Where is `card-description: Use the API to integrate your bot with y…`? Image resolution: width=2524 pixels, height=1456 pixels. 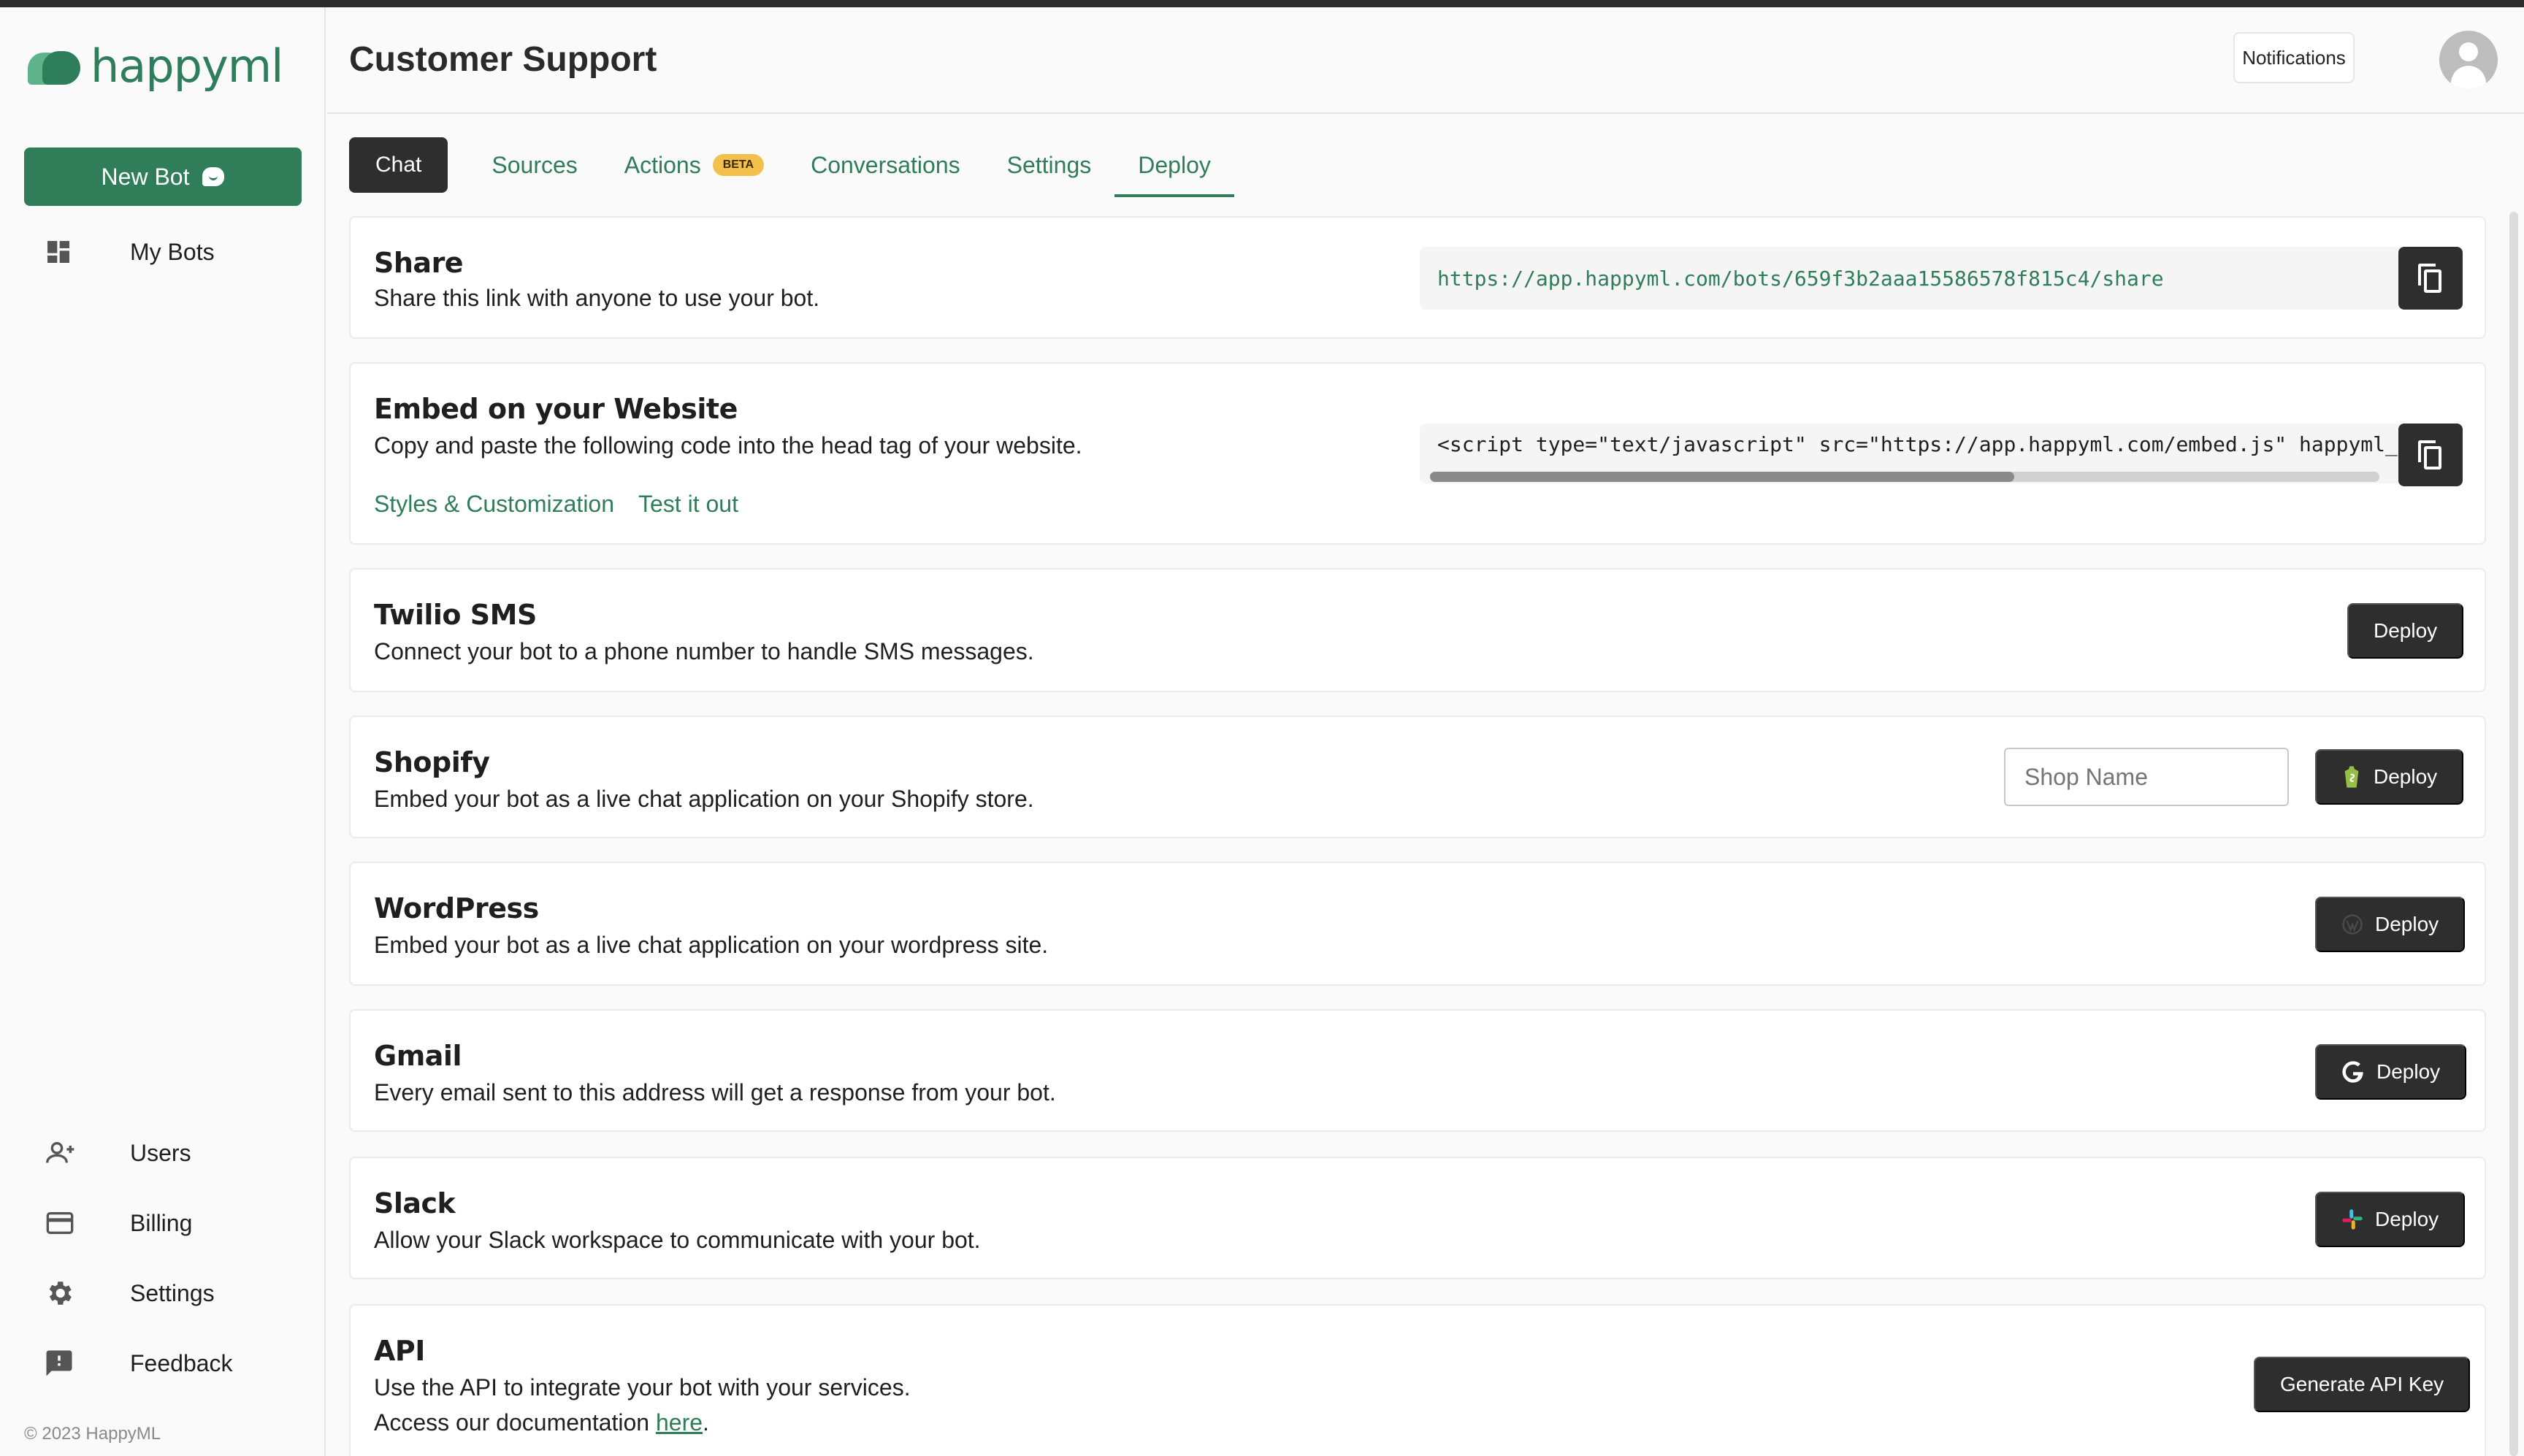
card-description: Use the API to integrate your bot with y… is located at coordinates (642, 1387).